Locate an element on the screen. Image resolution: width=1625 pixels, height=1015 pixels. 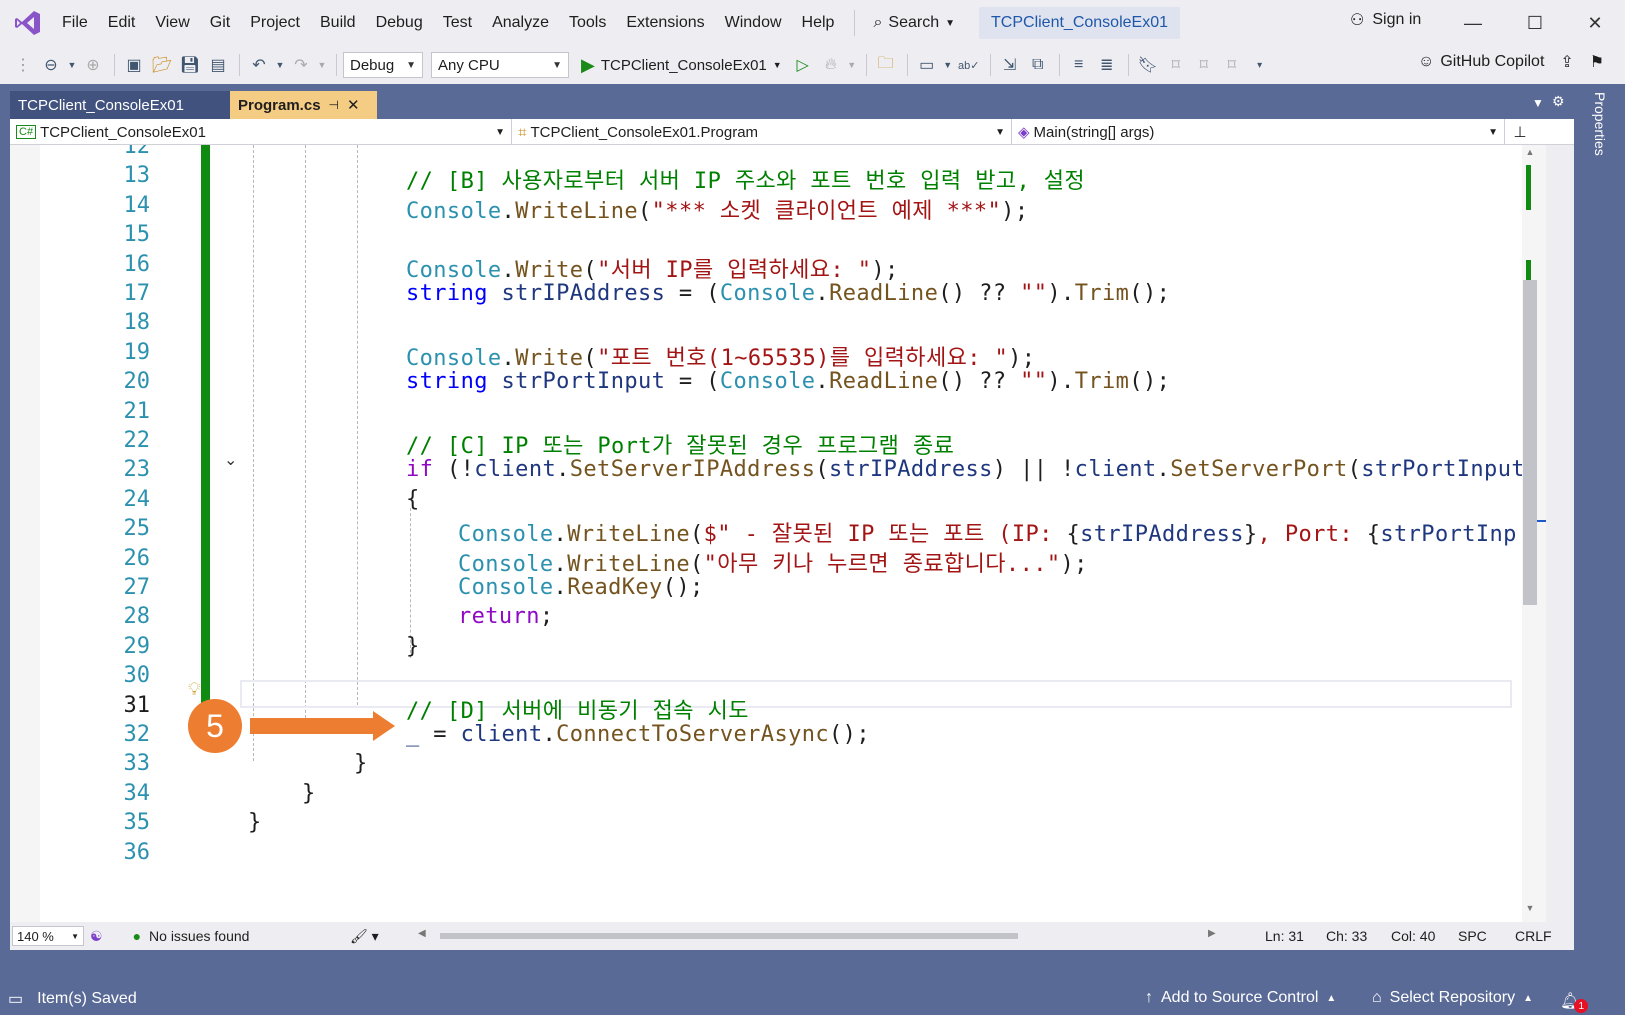
settings-gear-icon: ⚙ is located at coordinates (1558, 101).